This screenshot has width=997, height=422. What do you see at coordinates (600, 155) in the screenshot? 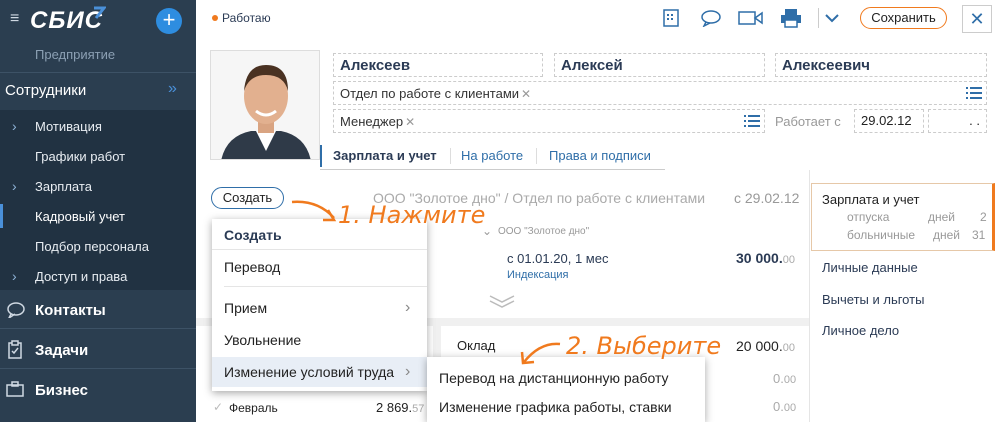
I see `tab-rights: Права и подписи` at bounding box center [600, 155].